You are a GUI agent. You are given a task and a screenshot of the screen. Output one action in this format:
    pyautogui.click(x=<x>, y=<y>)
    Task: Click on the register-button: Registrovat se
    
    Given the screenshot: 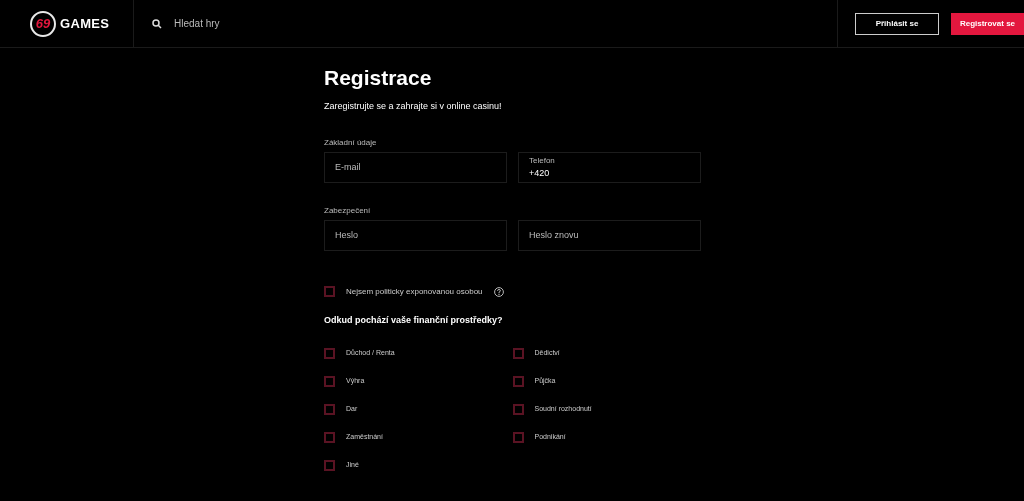 What is the action you would take?
    pyautogui.click(x=987, y=23)
    